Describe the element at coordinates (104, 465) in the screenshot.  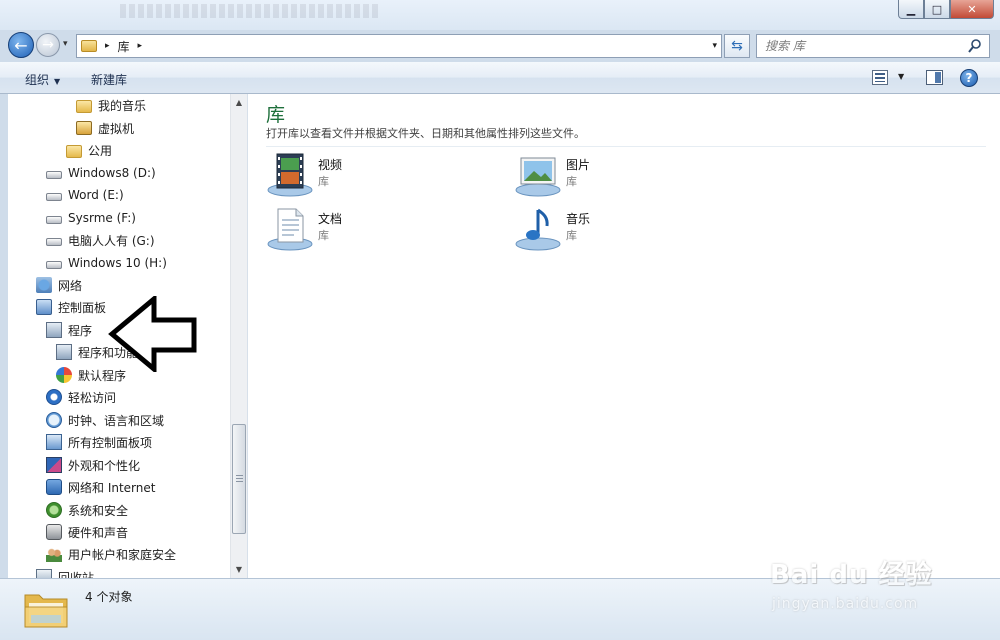
I see `sidebar-item-label: 外观和个性化` at that location.